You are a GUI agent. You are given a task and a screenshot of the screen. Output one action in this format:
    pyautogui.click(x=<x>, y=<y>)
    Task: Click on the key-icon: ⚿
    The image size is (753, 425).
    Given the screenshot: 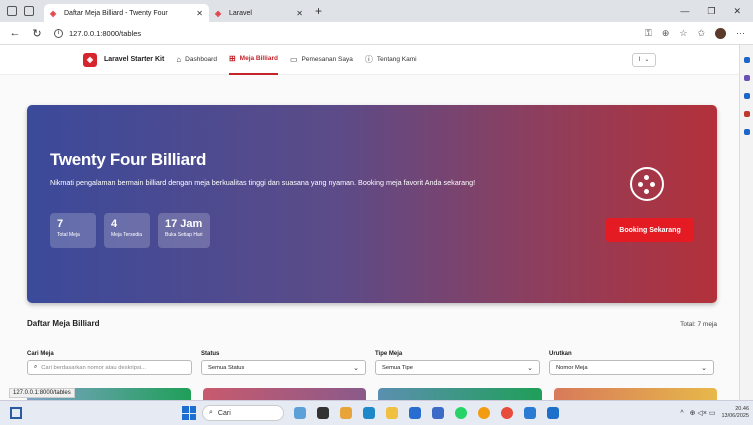 What is the action you would take?
    pyautogui.click(x=648, y=33)
    